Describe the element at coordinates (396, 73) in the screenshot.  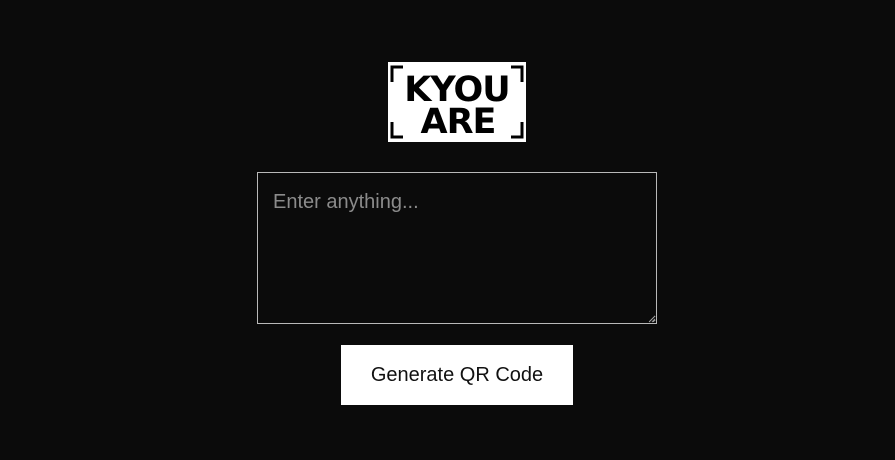
I see `logo-bracket-top-left` at that location.